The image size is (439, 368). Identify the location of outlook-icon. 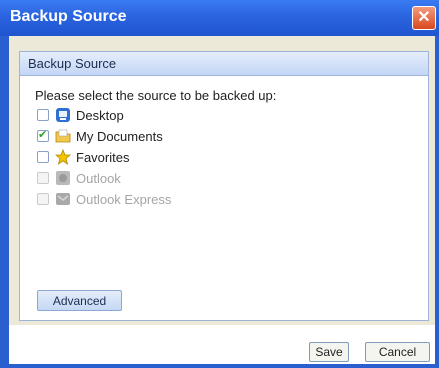
(63, 178).